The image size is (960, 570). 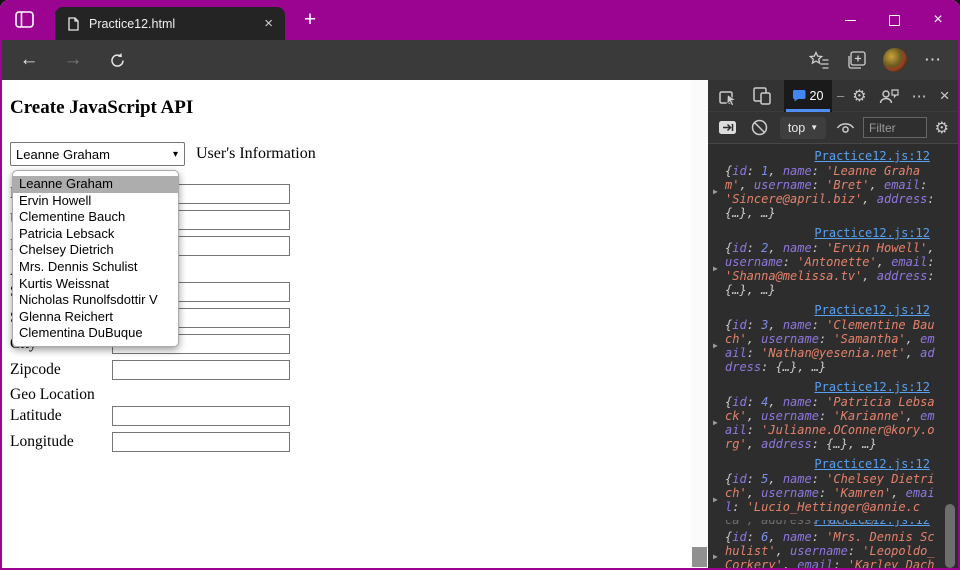 I want to click on tab-console: 20, so click(x=808, y=96).